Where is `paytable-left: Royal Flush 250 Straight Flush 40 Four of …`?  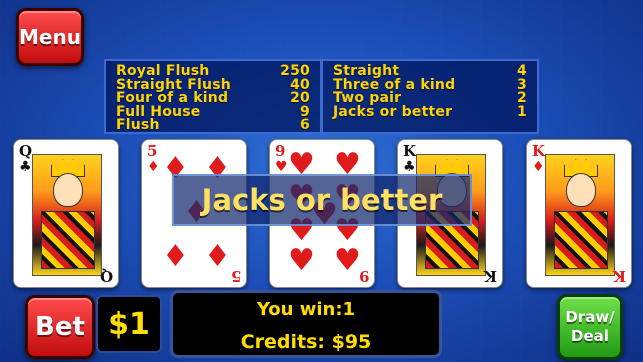 paytable-left: Royal Flush 250 Straight Flush 40 Four of … is located at coordinates (213, 96).